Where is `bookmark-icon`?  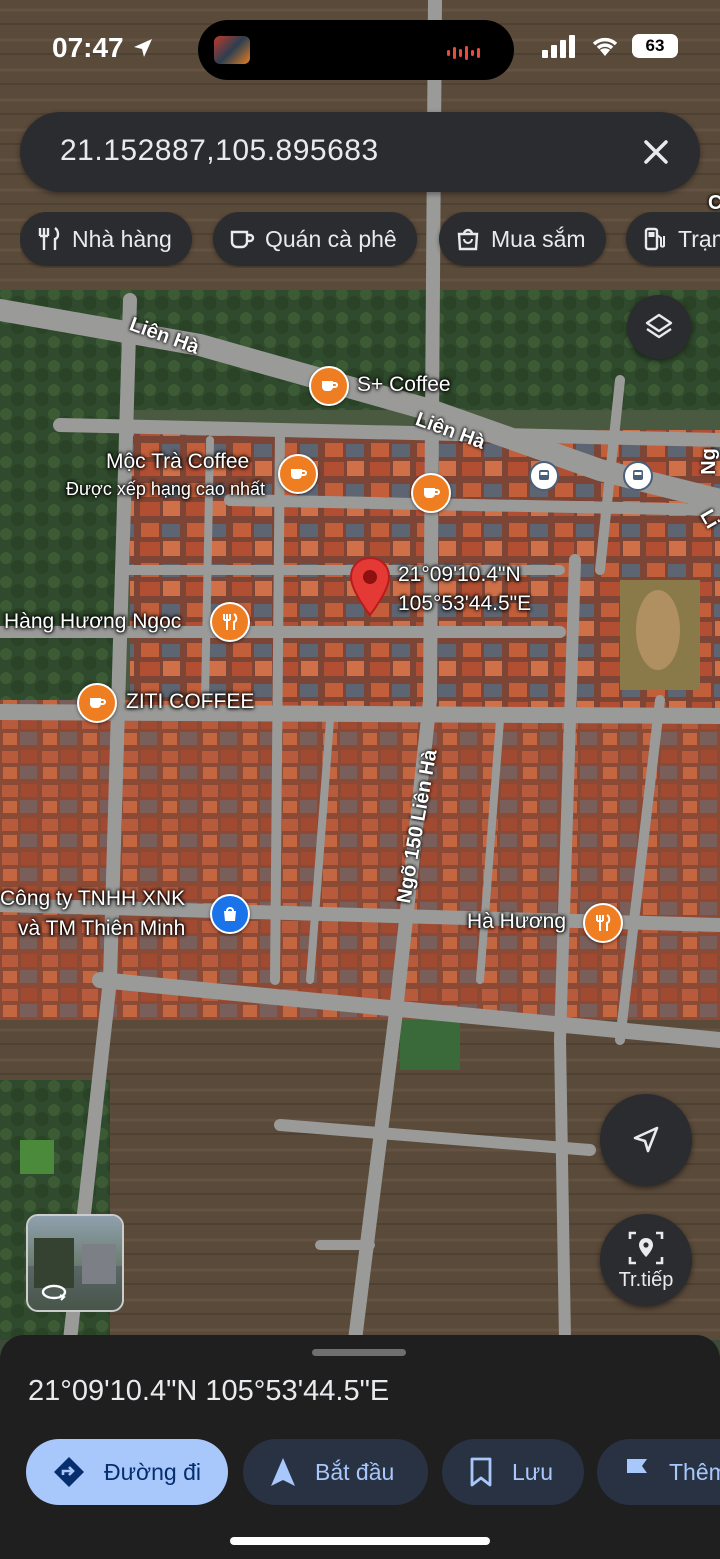
bookmark-icon is located at coordinates (481, 1472).